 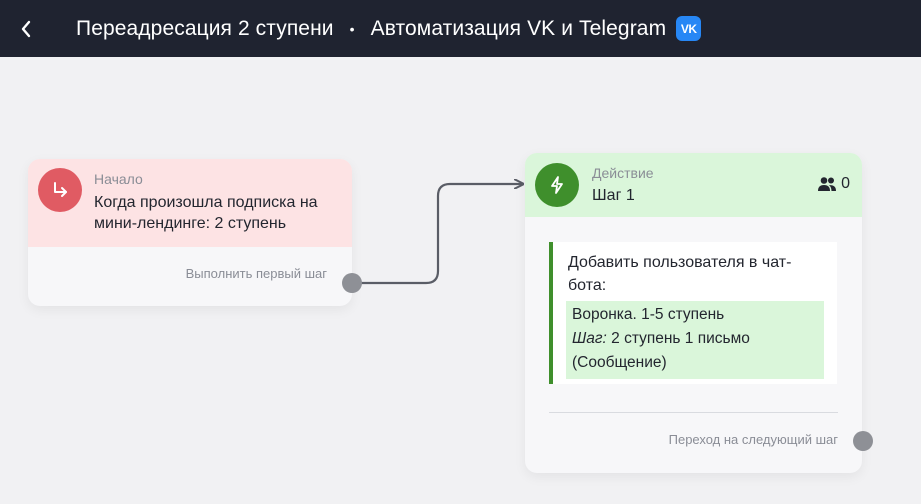 I want to click on subscribers-counter: 0, so click(x=833, y=184).